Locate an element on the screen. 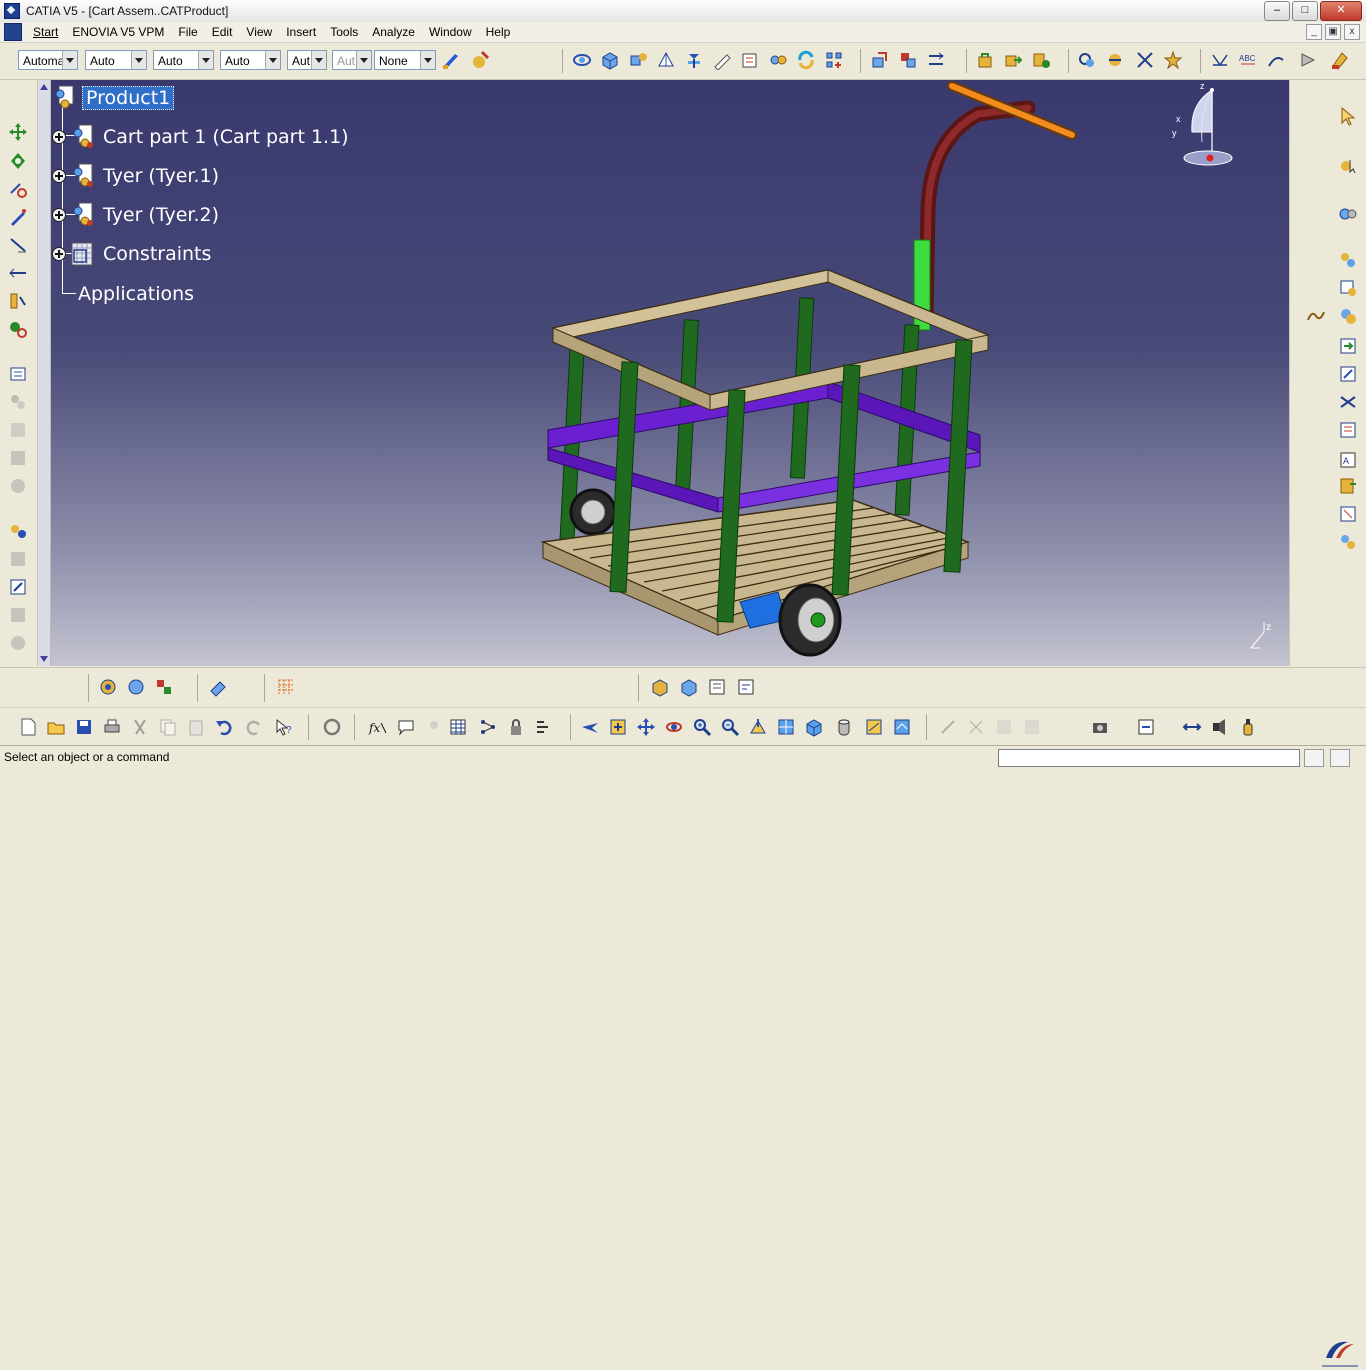  lock-icon is located at coordinates (516, 727).